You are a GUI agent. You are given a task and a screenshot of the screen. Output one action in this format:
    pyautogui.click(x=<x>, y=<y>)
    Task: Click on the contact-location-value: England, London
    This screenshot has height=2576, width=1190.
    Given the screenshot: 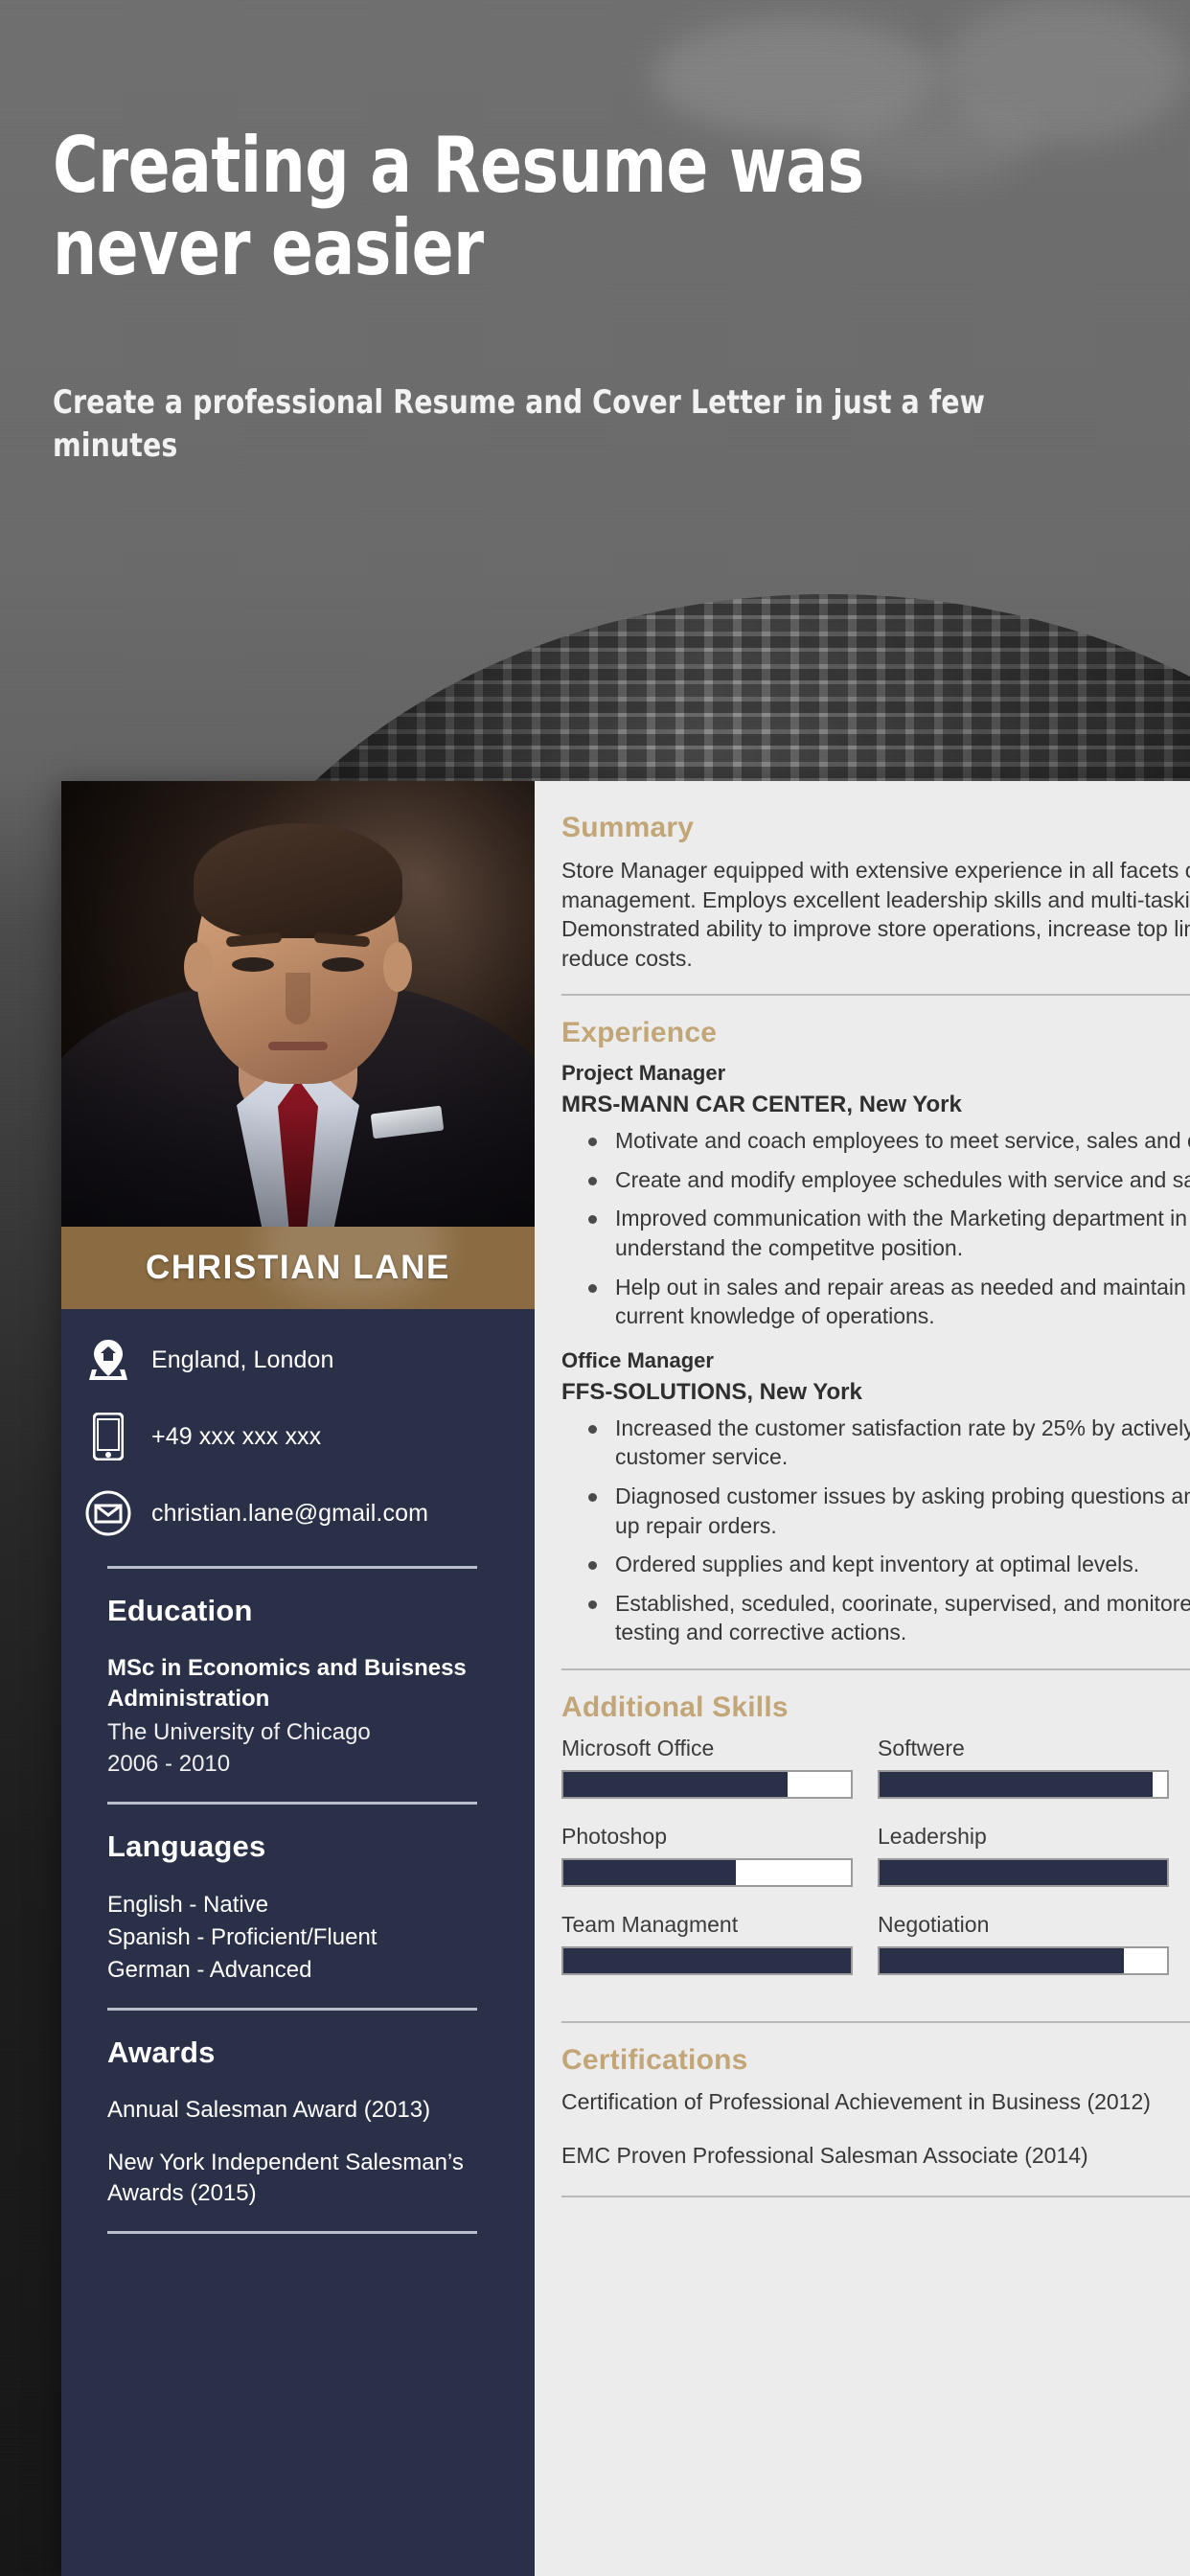 What is the action you would take?
    pyautogui.click(x=243, y=1359)
    